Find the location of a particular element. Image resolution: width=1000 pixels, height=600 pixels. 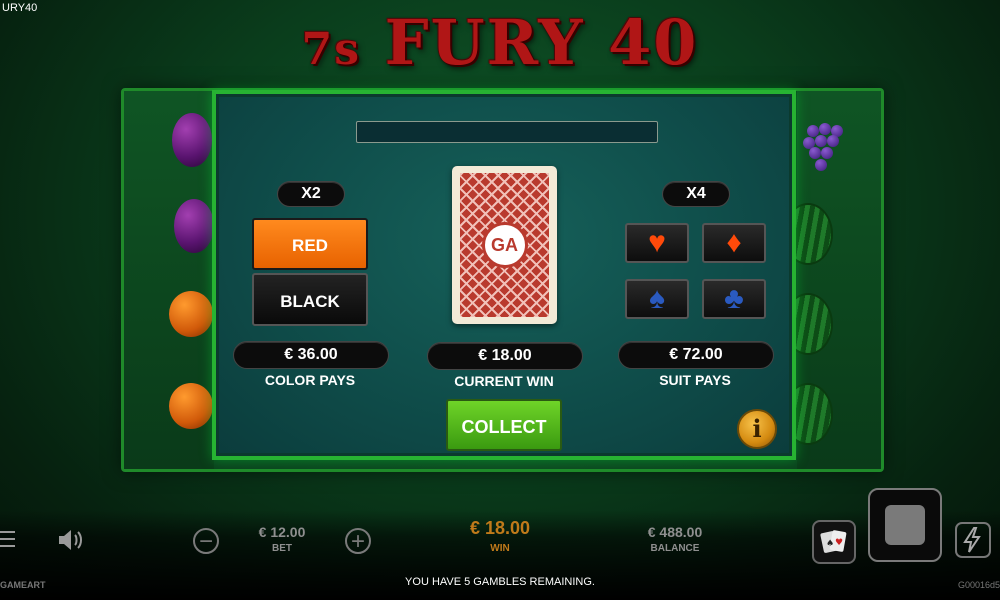

spades-button: ♠ is located at coordinates (657, 299).